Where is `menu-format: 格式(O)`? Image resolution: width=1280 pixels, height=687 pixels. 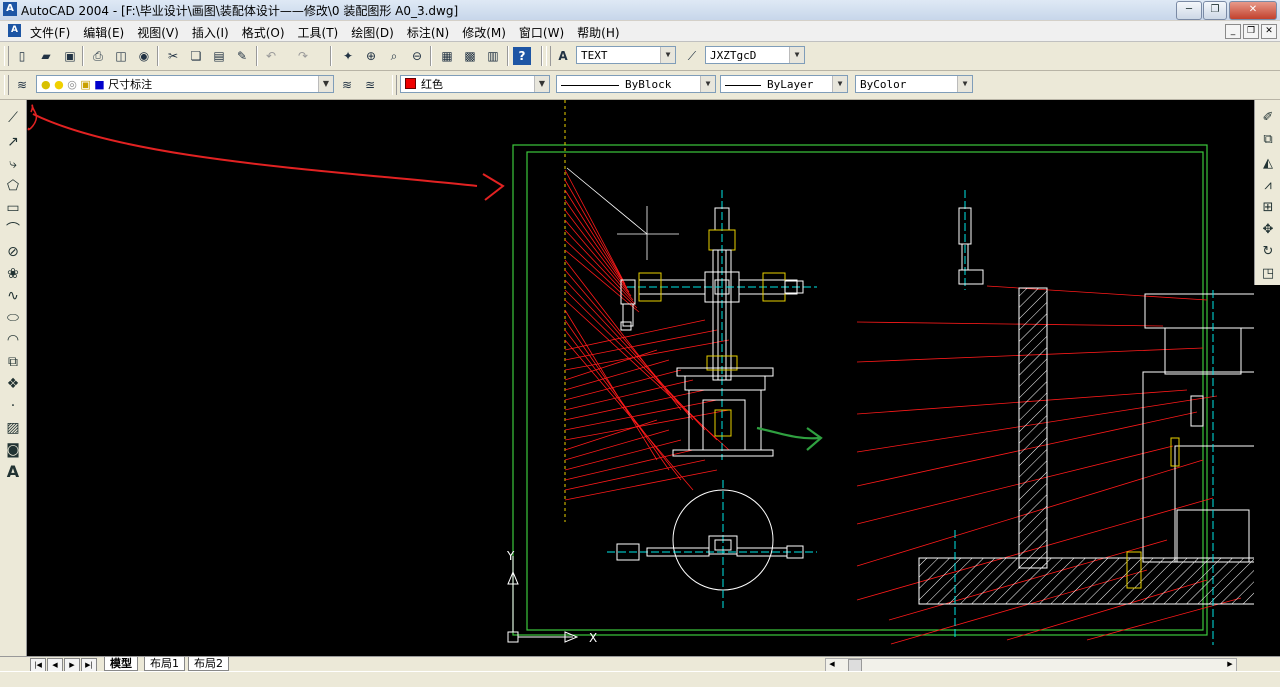
menu-format: 格式(O) is located at coordinates (263, 32).